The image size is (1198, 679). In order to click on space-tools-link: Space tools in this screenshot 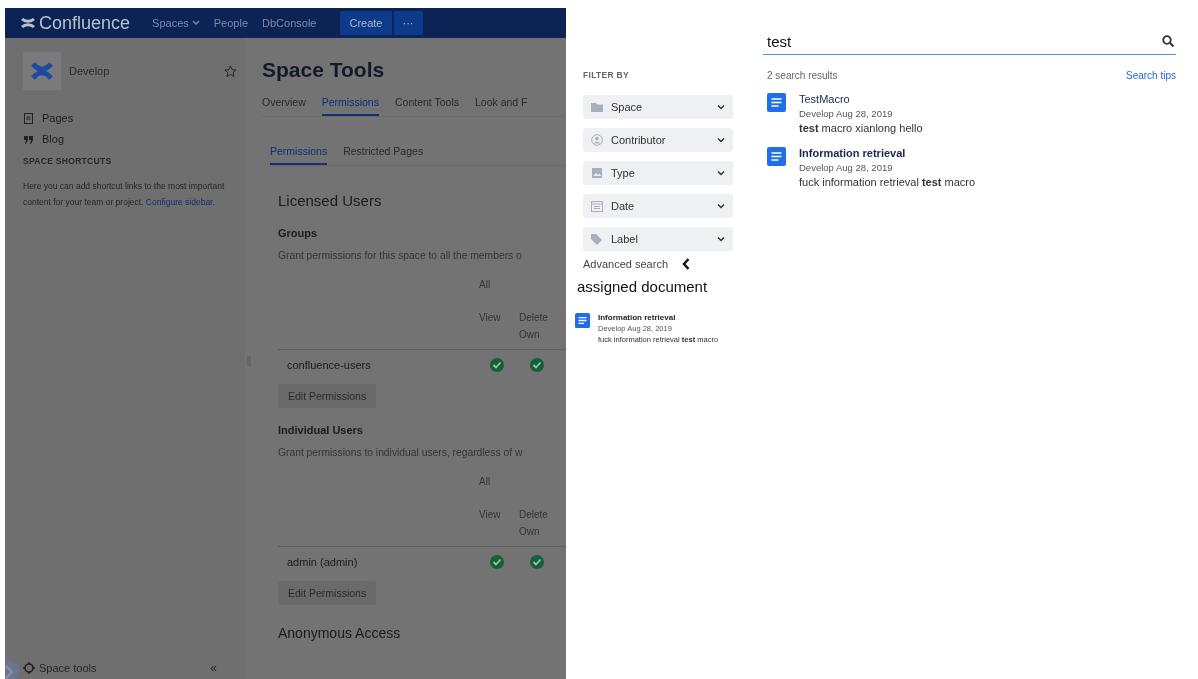, I will do `click(68, 668)`.